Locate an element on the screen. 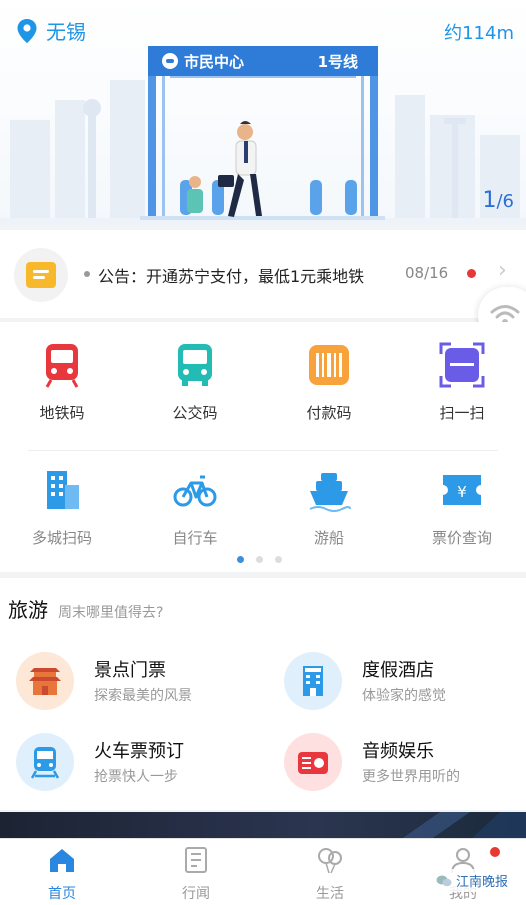  announcement-date: 08/16 is located at coordinates (427, 273).